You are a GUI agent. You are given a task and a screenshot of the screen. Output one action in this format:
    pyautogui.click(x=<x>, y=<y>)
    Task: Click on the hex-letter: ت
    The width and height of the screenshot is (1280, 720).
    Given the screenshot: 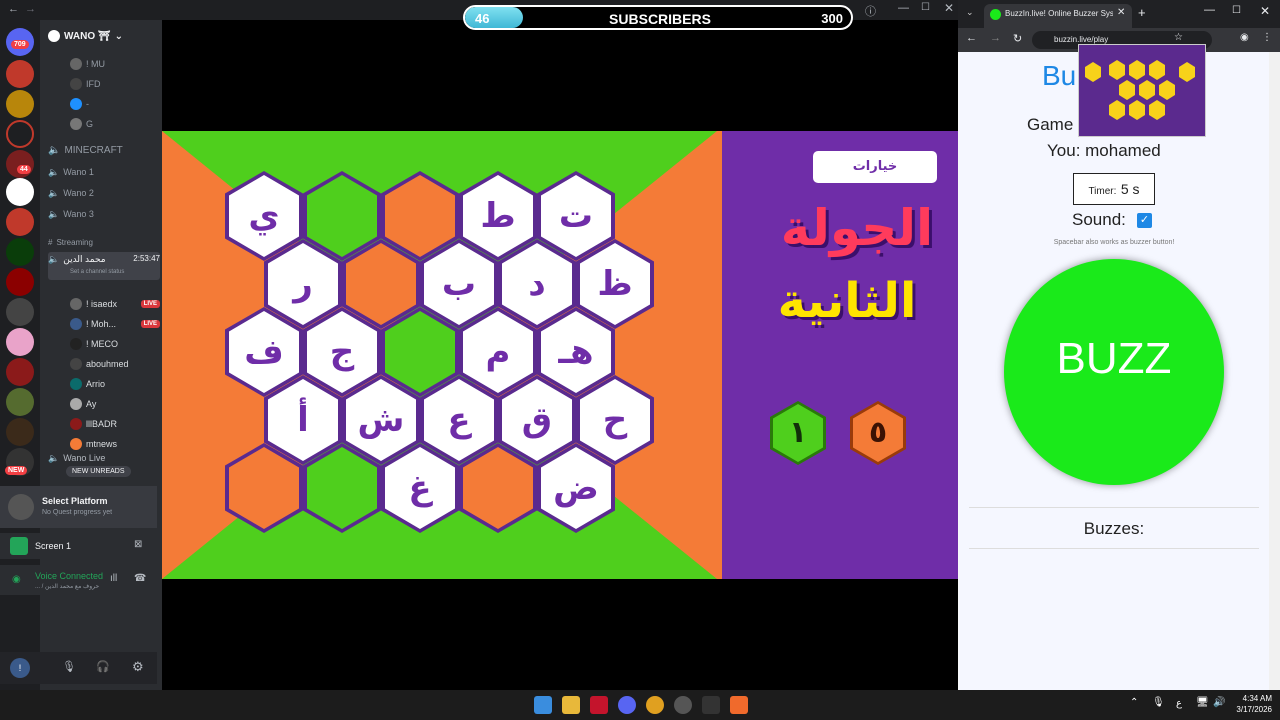 What is the action you would take?
    pyautogui.click(x=576, y=216)
    